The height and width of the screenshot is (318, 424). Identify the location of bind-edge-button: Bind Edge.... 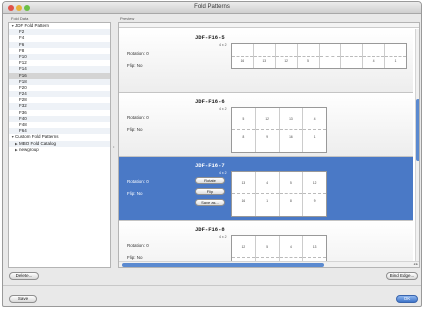
(402, 276).